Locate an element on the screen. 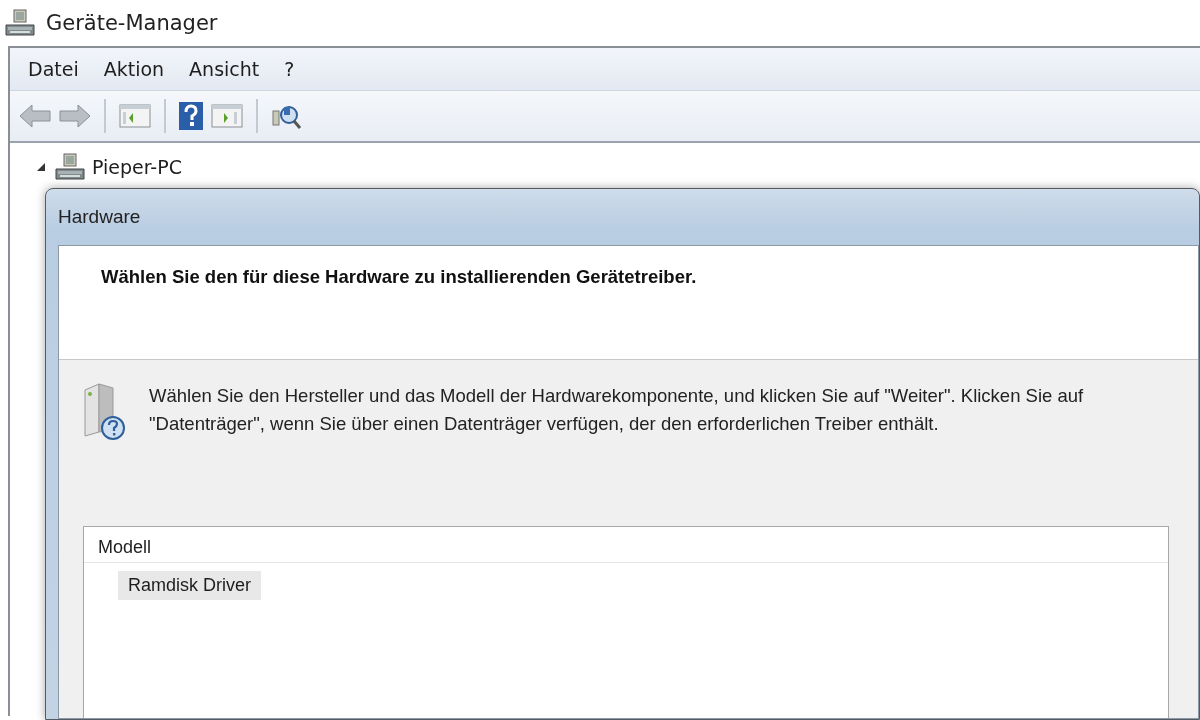 The image size is (1200, 720). menu-item: ? is located at coordinates (292, 69).